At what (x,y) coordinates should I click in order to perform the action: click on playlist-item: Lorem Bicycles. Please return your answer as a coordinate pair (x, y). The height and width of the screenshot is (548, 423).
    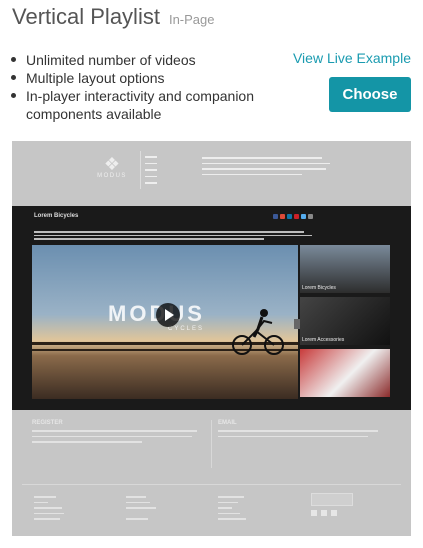
    Looking at the image, I should click on (345, 269).